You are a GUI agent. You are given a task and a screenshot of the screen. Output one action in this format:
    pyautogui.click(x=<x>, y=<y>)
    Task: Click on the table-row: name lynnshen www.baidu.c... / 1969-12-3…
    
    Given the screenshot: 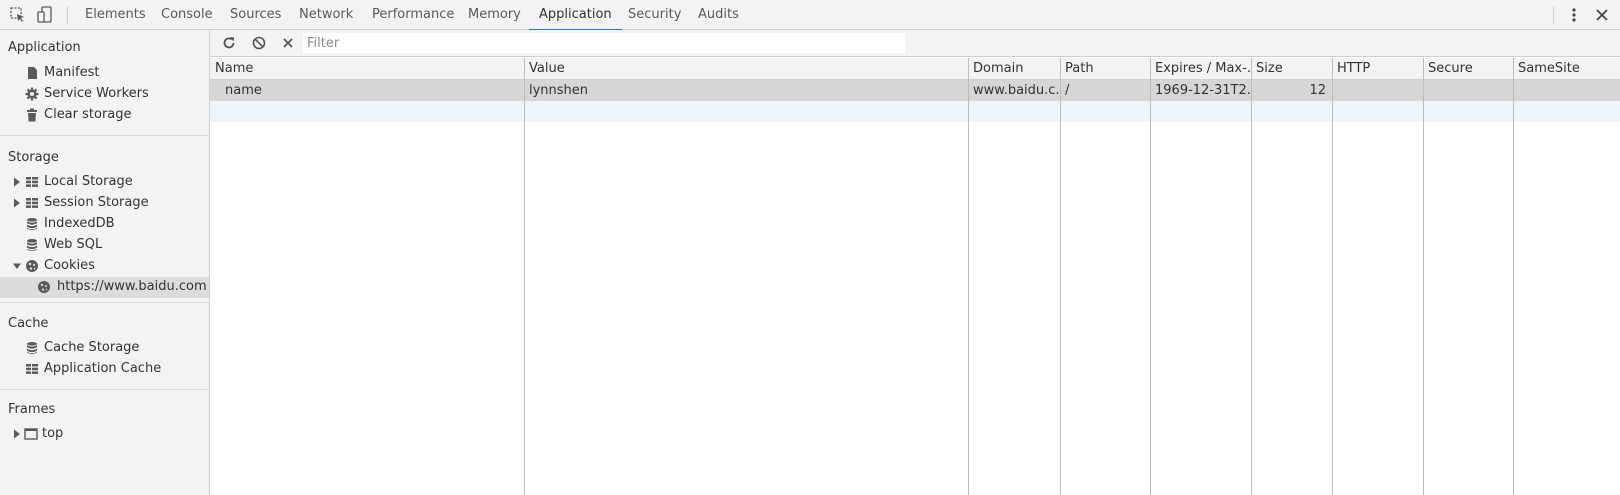 What is the action you would take?
    pyautogui.click(x=915, y=90)
    